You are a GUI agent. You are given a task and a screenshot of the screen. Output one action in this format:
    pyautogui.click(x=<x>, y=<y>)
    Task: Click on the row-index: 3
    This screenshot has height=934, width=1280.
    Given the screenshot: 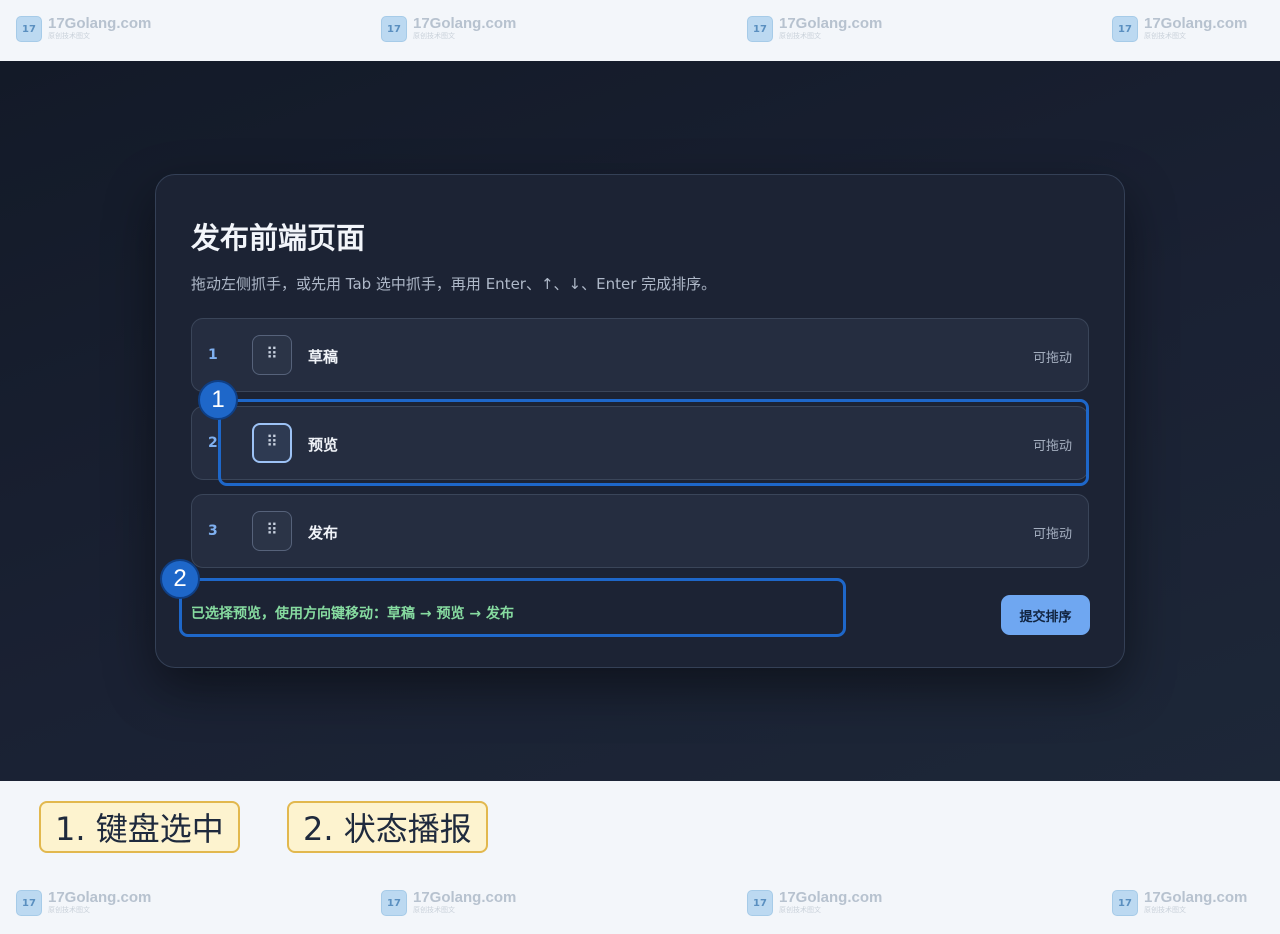 What is the action you would take?
    pyautogui.click(x=213, y=531)
    